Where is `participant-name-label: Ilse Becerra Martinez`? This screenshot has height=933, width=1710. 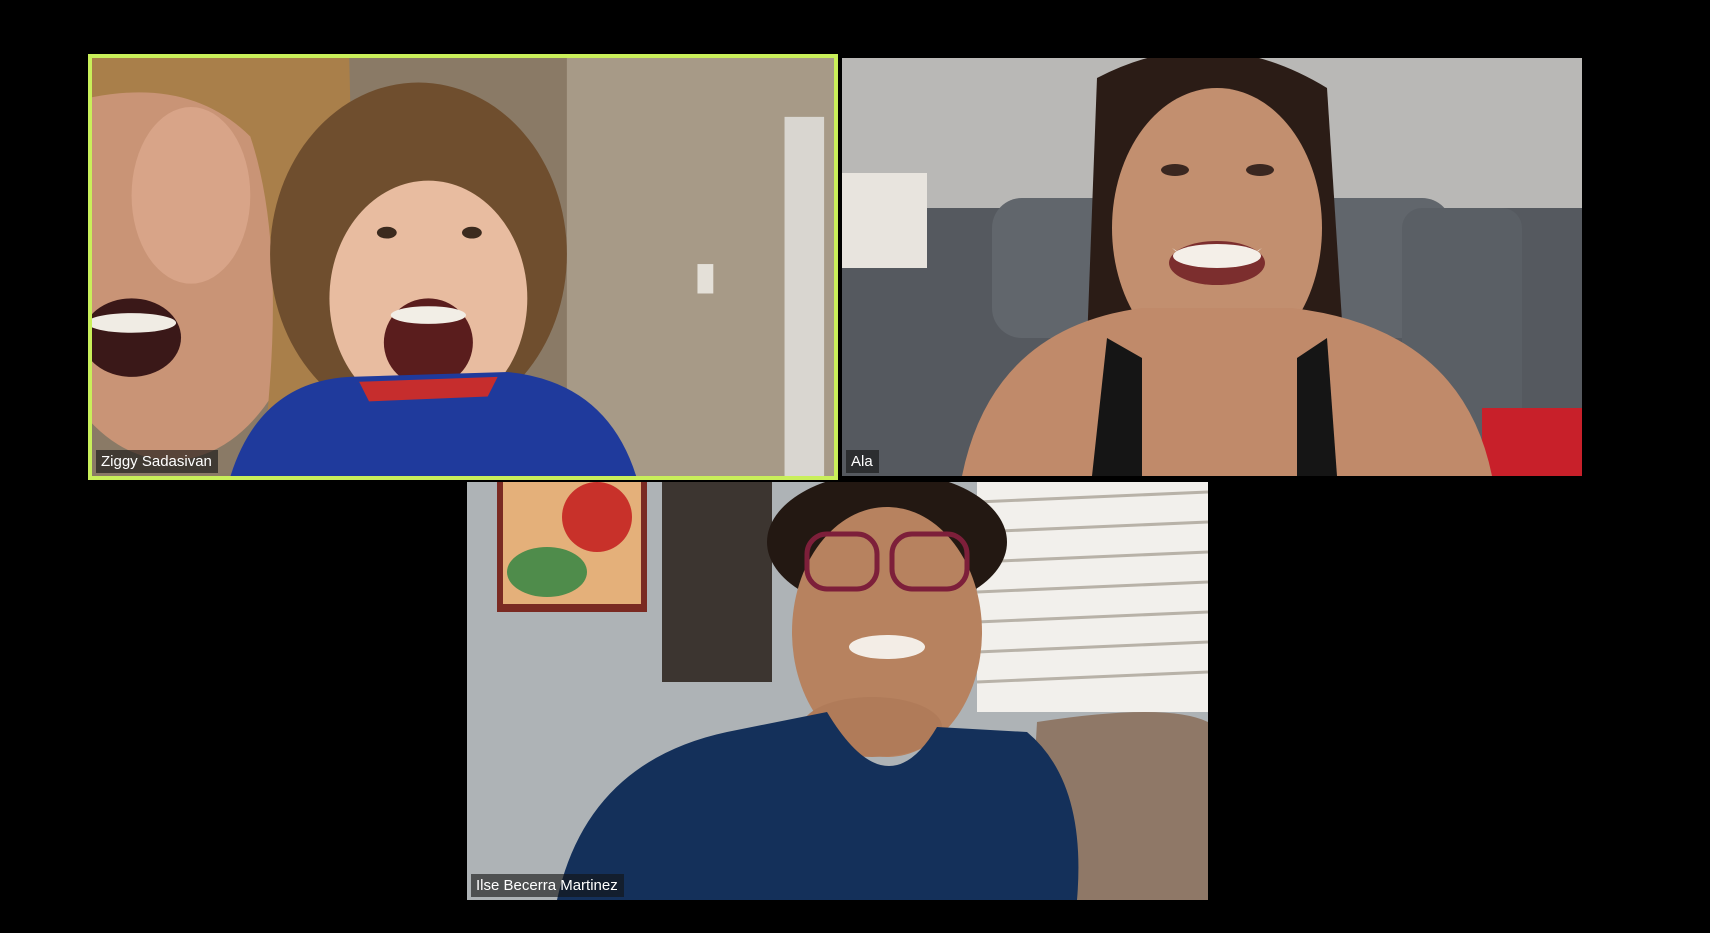 participant-name-label: Ilse Becerra Martinez is located at coordinates (547, 885).